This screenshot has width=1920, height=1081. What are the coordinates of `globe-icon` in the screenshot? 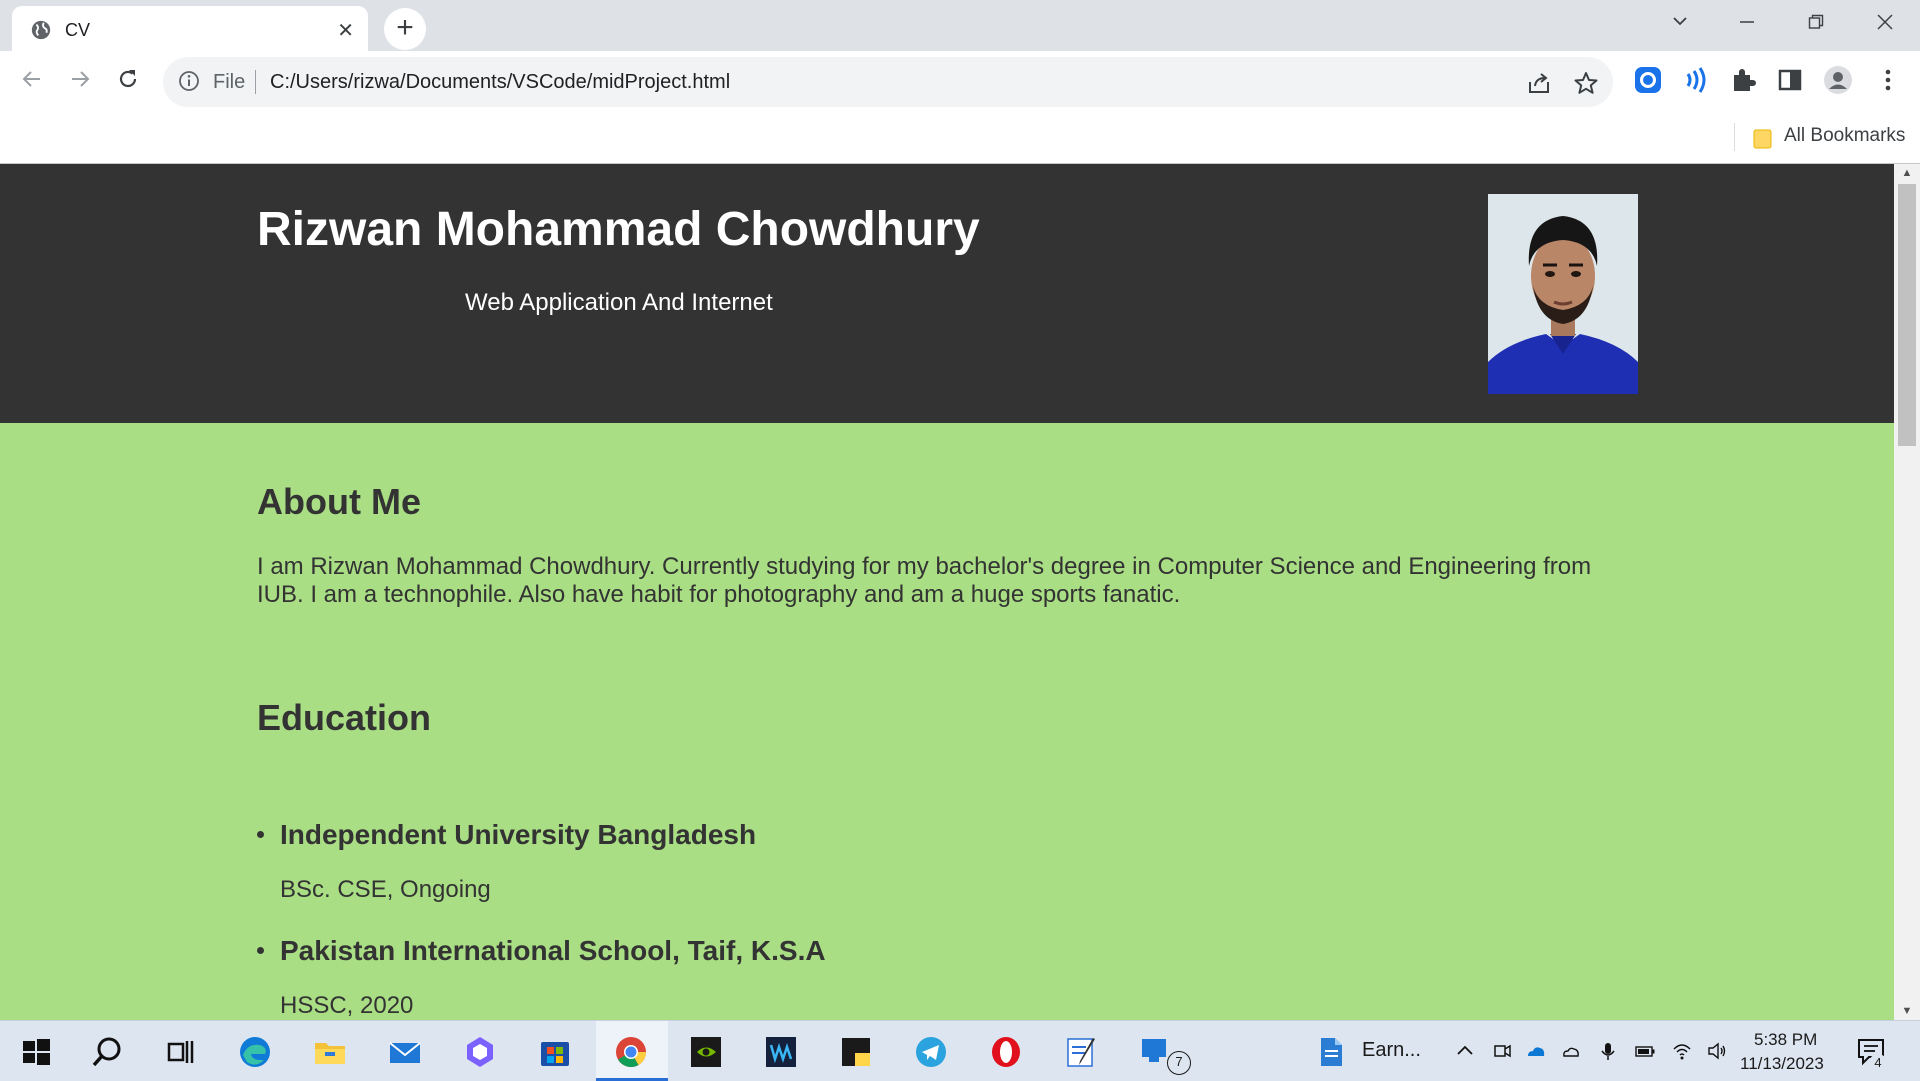 It's located at (41, 30).